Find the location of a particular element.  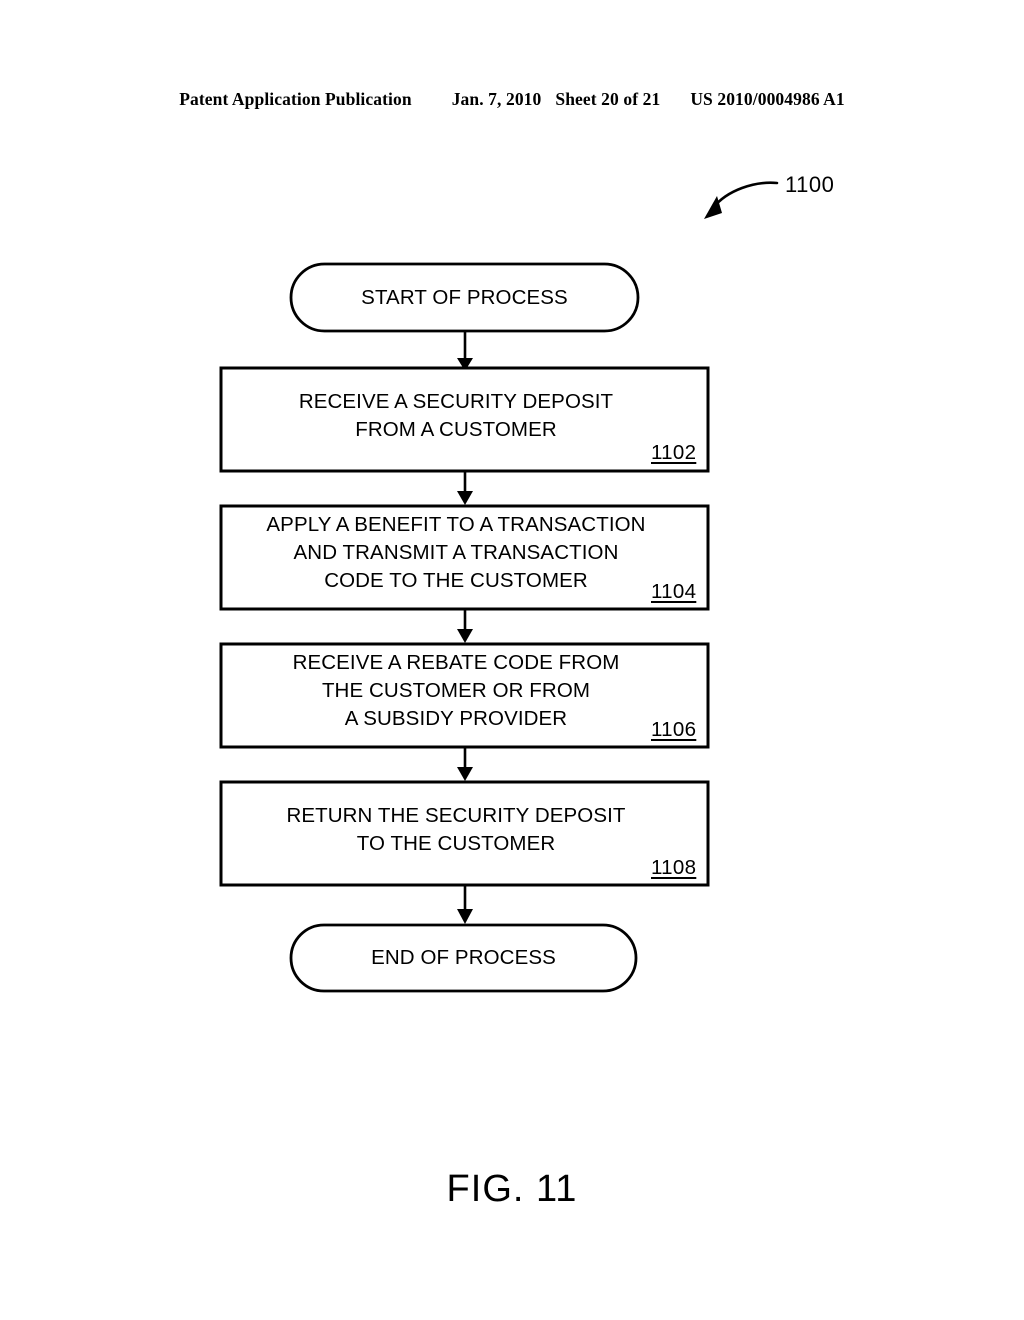

callout-reference-1100: 1100 is located at coordinates (810, 184).